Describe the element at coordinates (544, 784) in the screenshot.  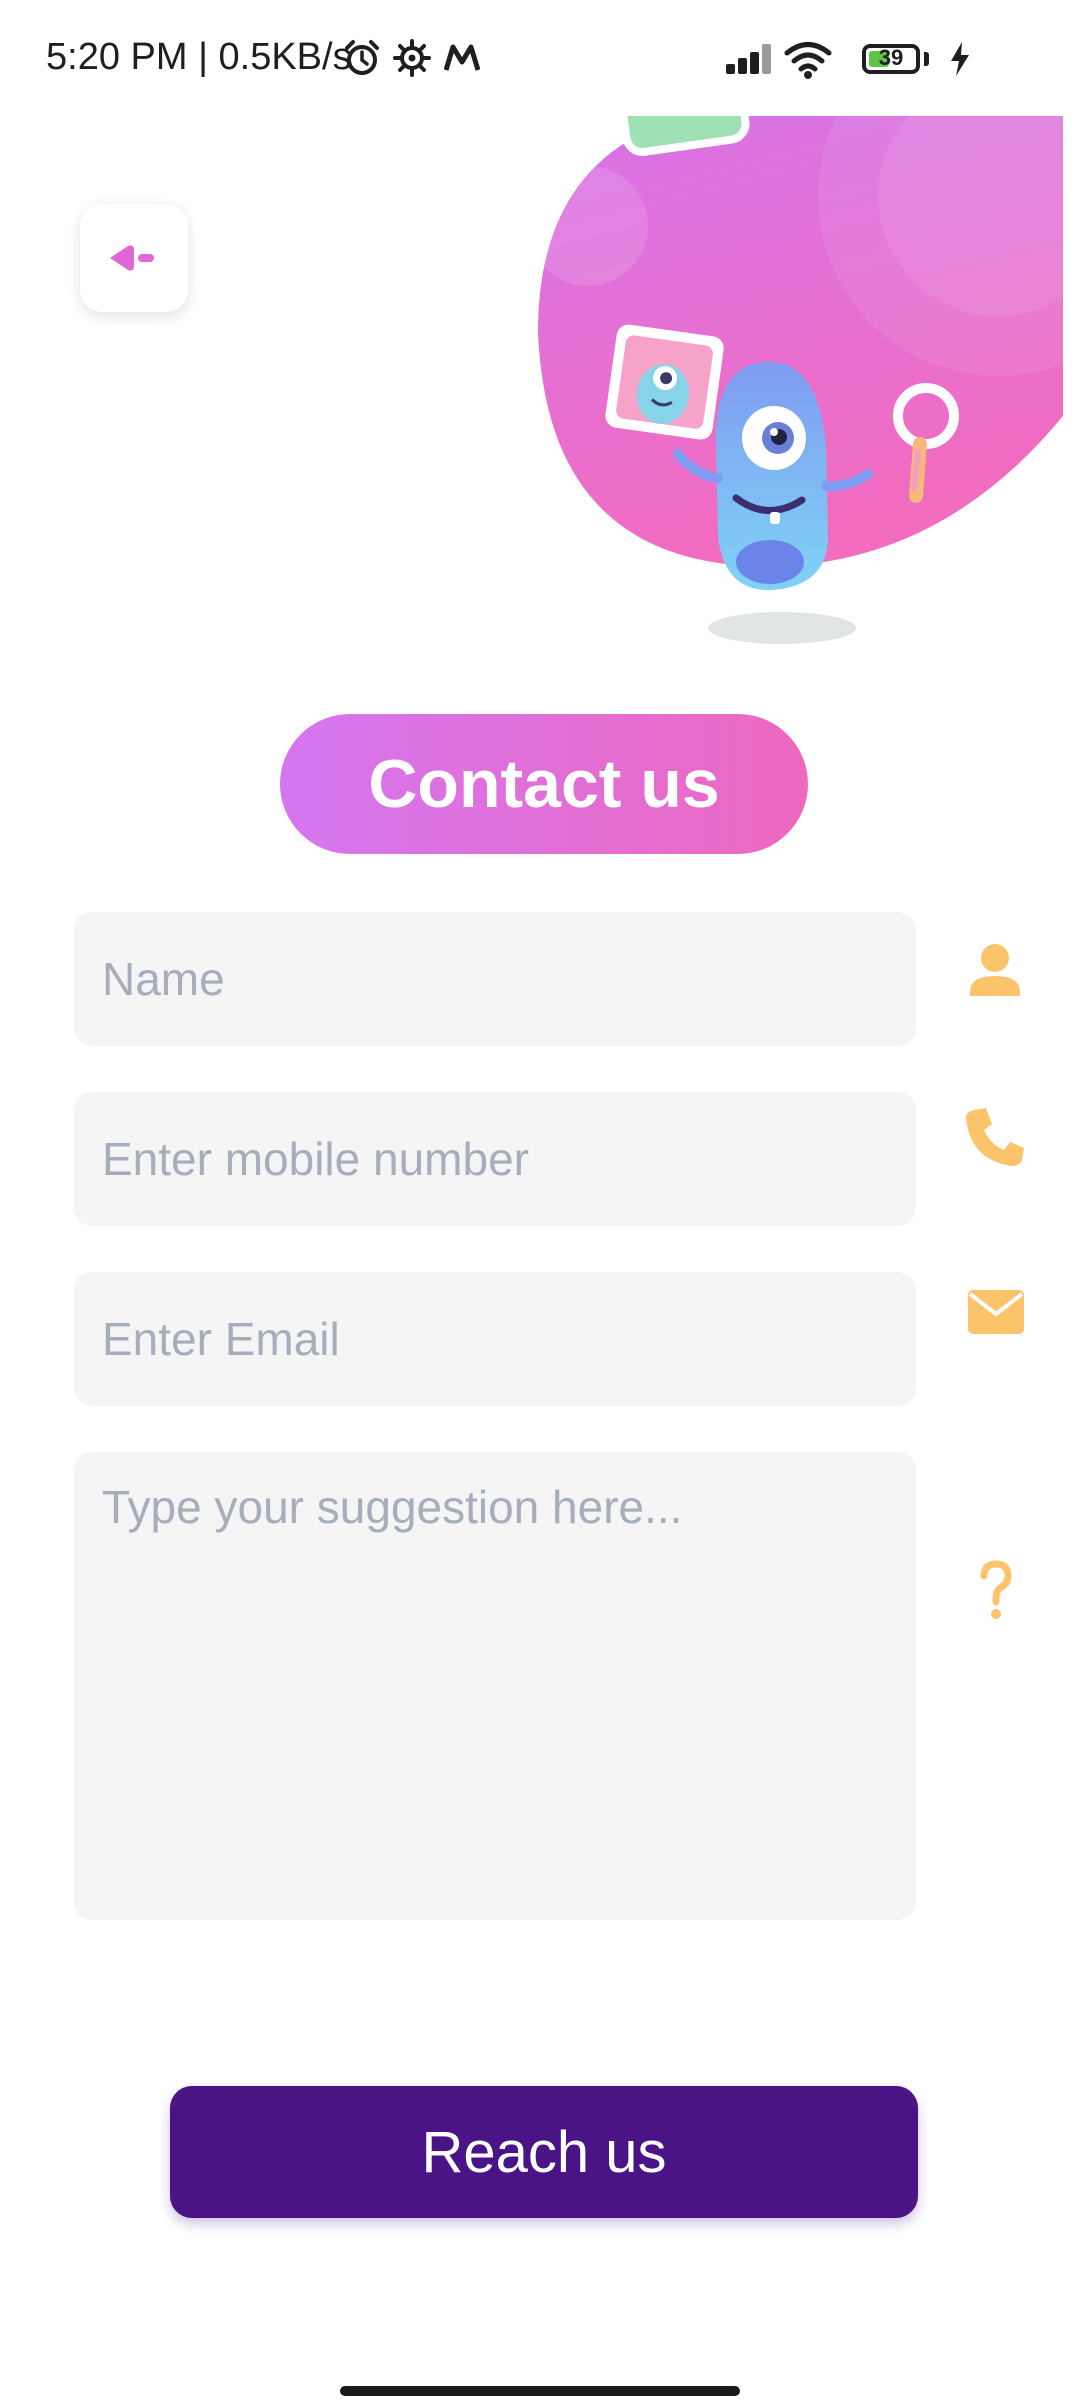
I see `page-title: Contact us` at that location.